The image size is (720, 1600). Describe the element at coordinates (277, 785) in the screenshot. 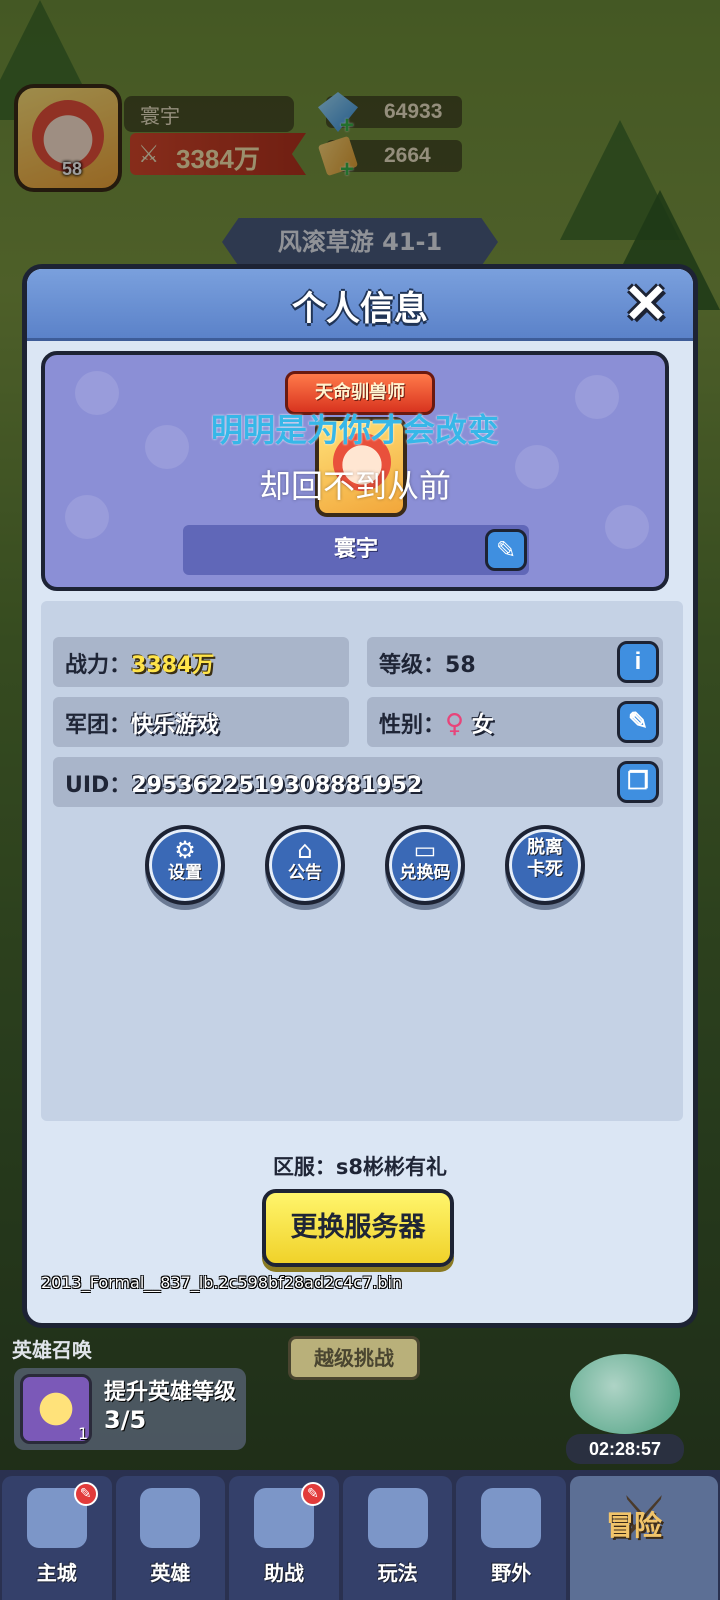

I see `uid-value: 2953622519308881952` at that location.